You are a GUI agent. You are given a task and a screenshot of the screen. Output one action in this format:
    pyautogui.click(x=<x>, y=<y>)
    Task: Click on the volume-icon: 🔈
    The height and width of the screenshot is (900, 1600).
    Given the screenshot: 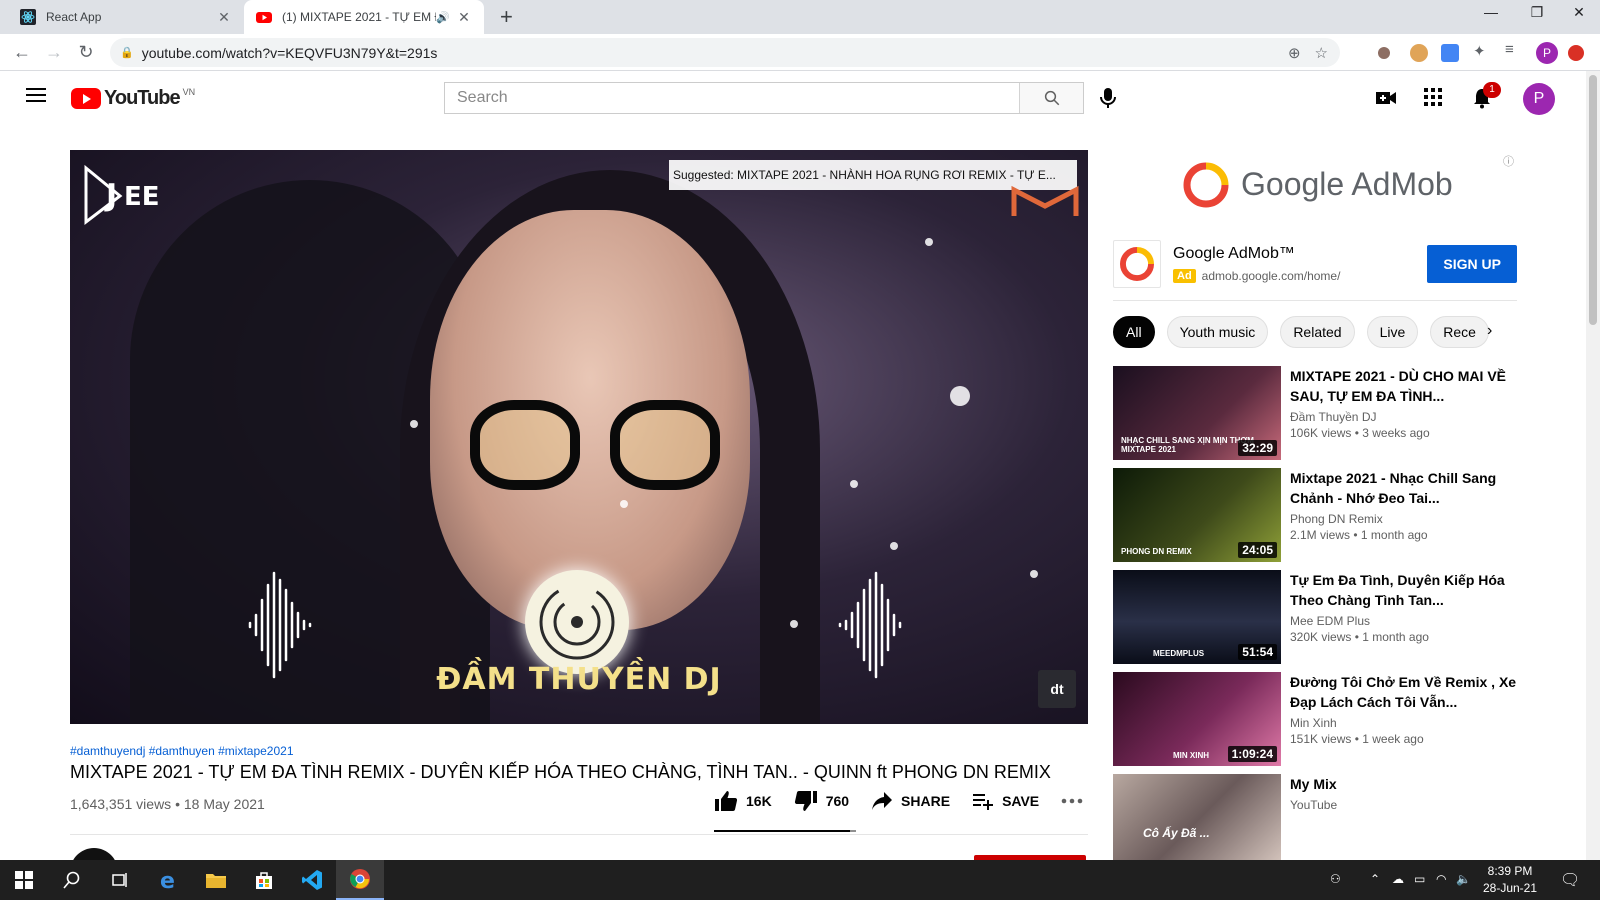 What is the action you would take?
    pyautogui.click(x=1463, y=879)
    